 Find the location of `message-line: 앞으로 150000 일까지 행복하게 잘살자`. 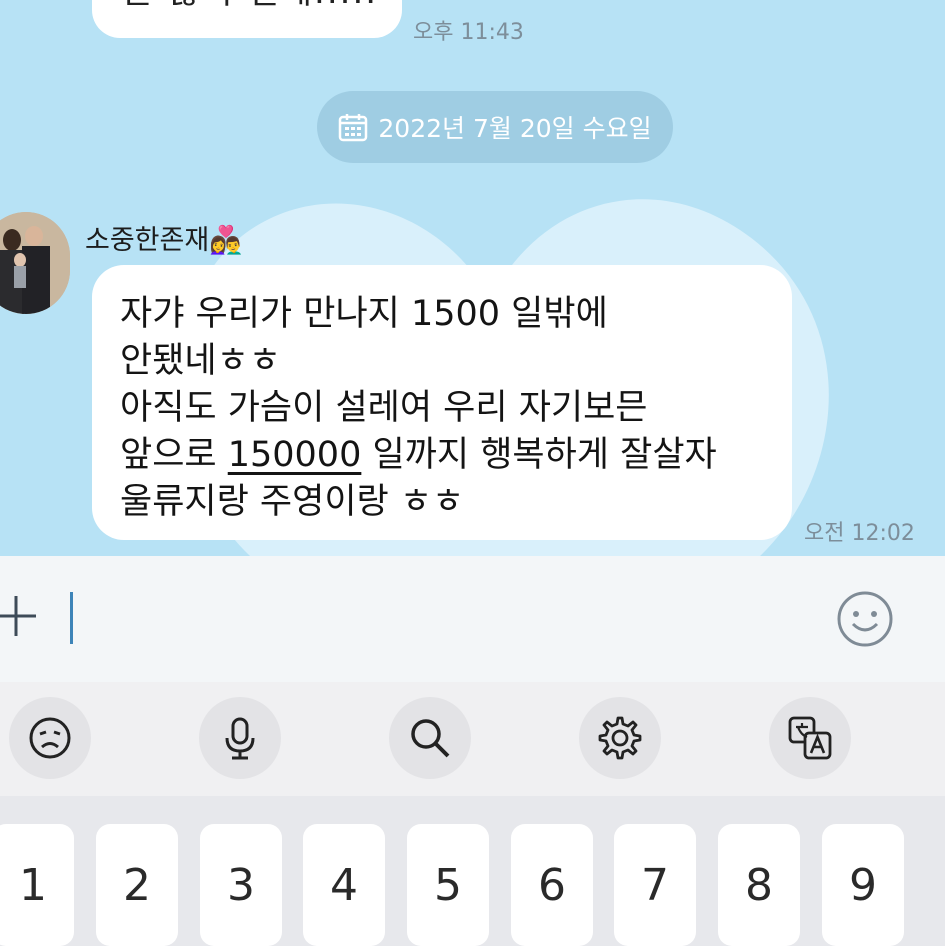

message-line: 앞으로 150000 일까지 행복하게 잘살자 is located at coordinates (418, 451).